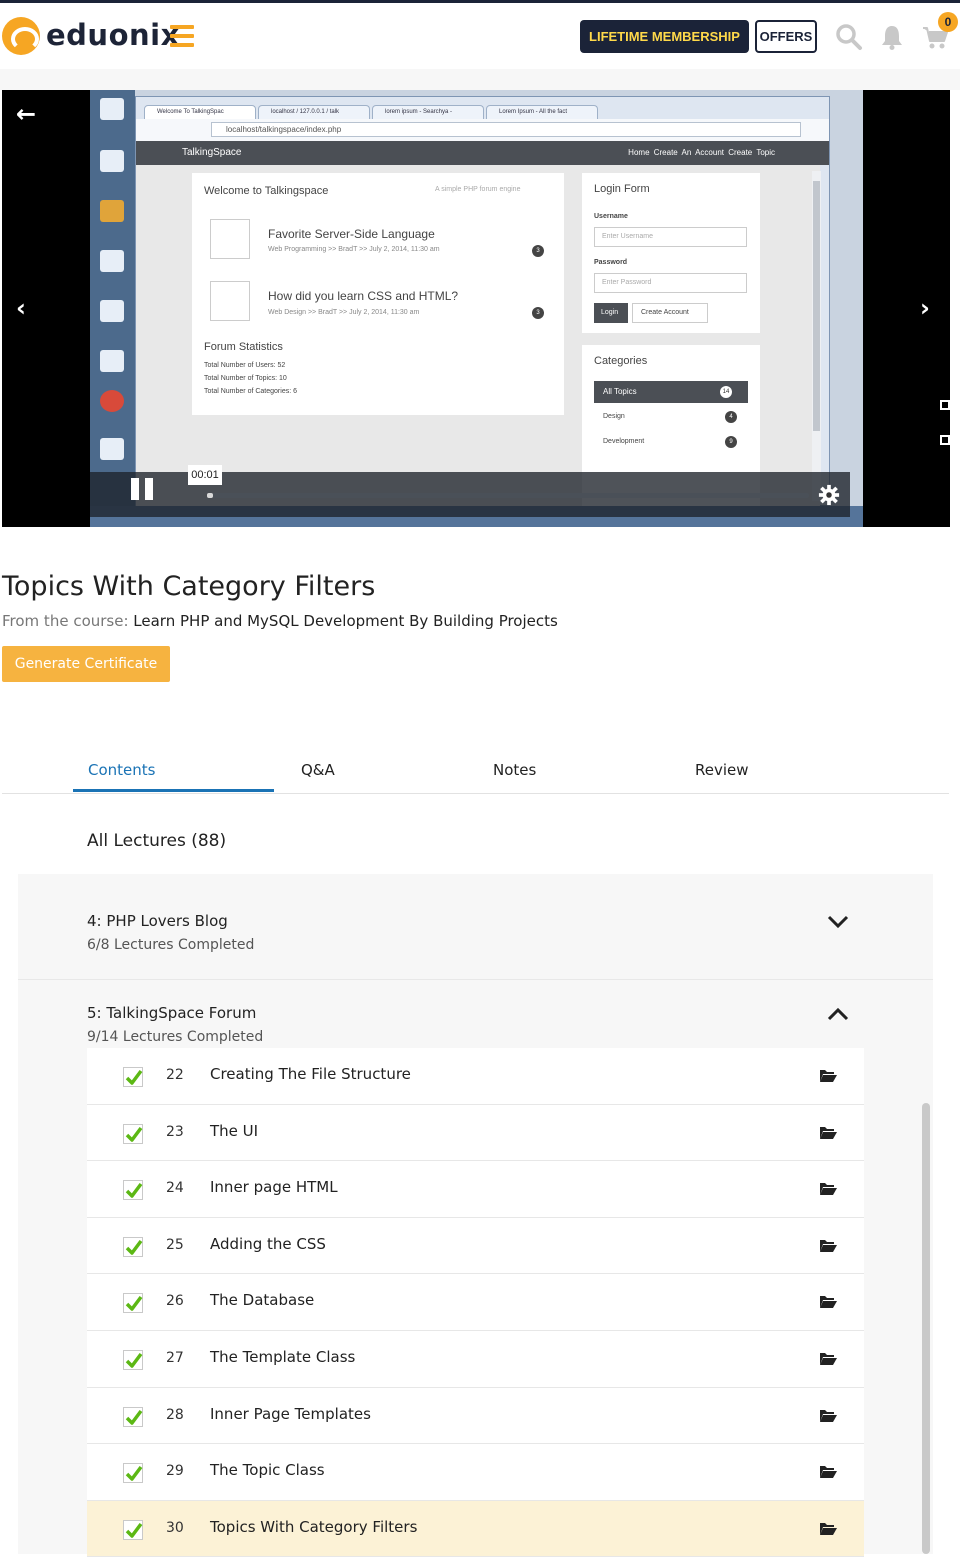 Image resolution: width=960 pixels, height=1557 pixels. Describe the element at coordinates (274, 1187) in the screenshot. I see `lecture-name: Inner page HTML` at that location.